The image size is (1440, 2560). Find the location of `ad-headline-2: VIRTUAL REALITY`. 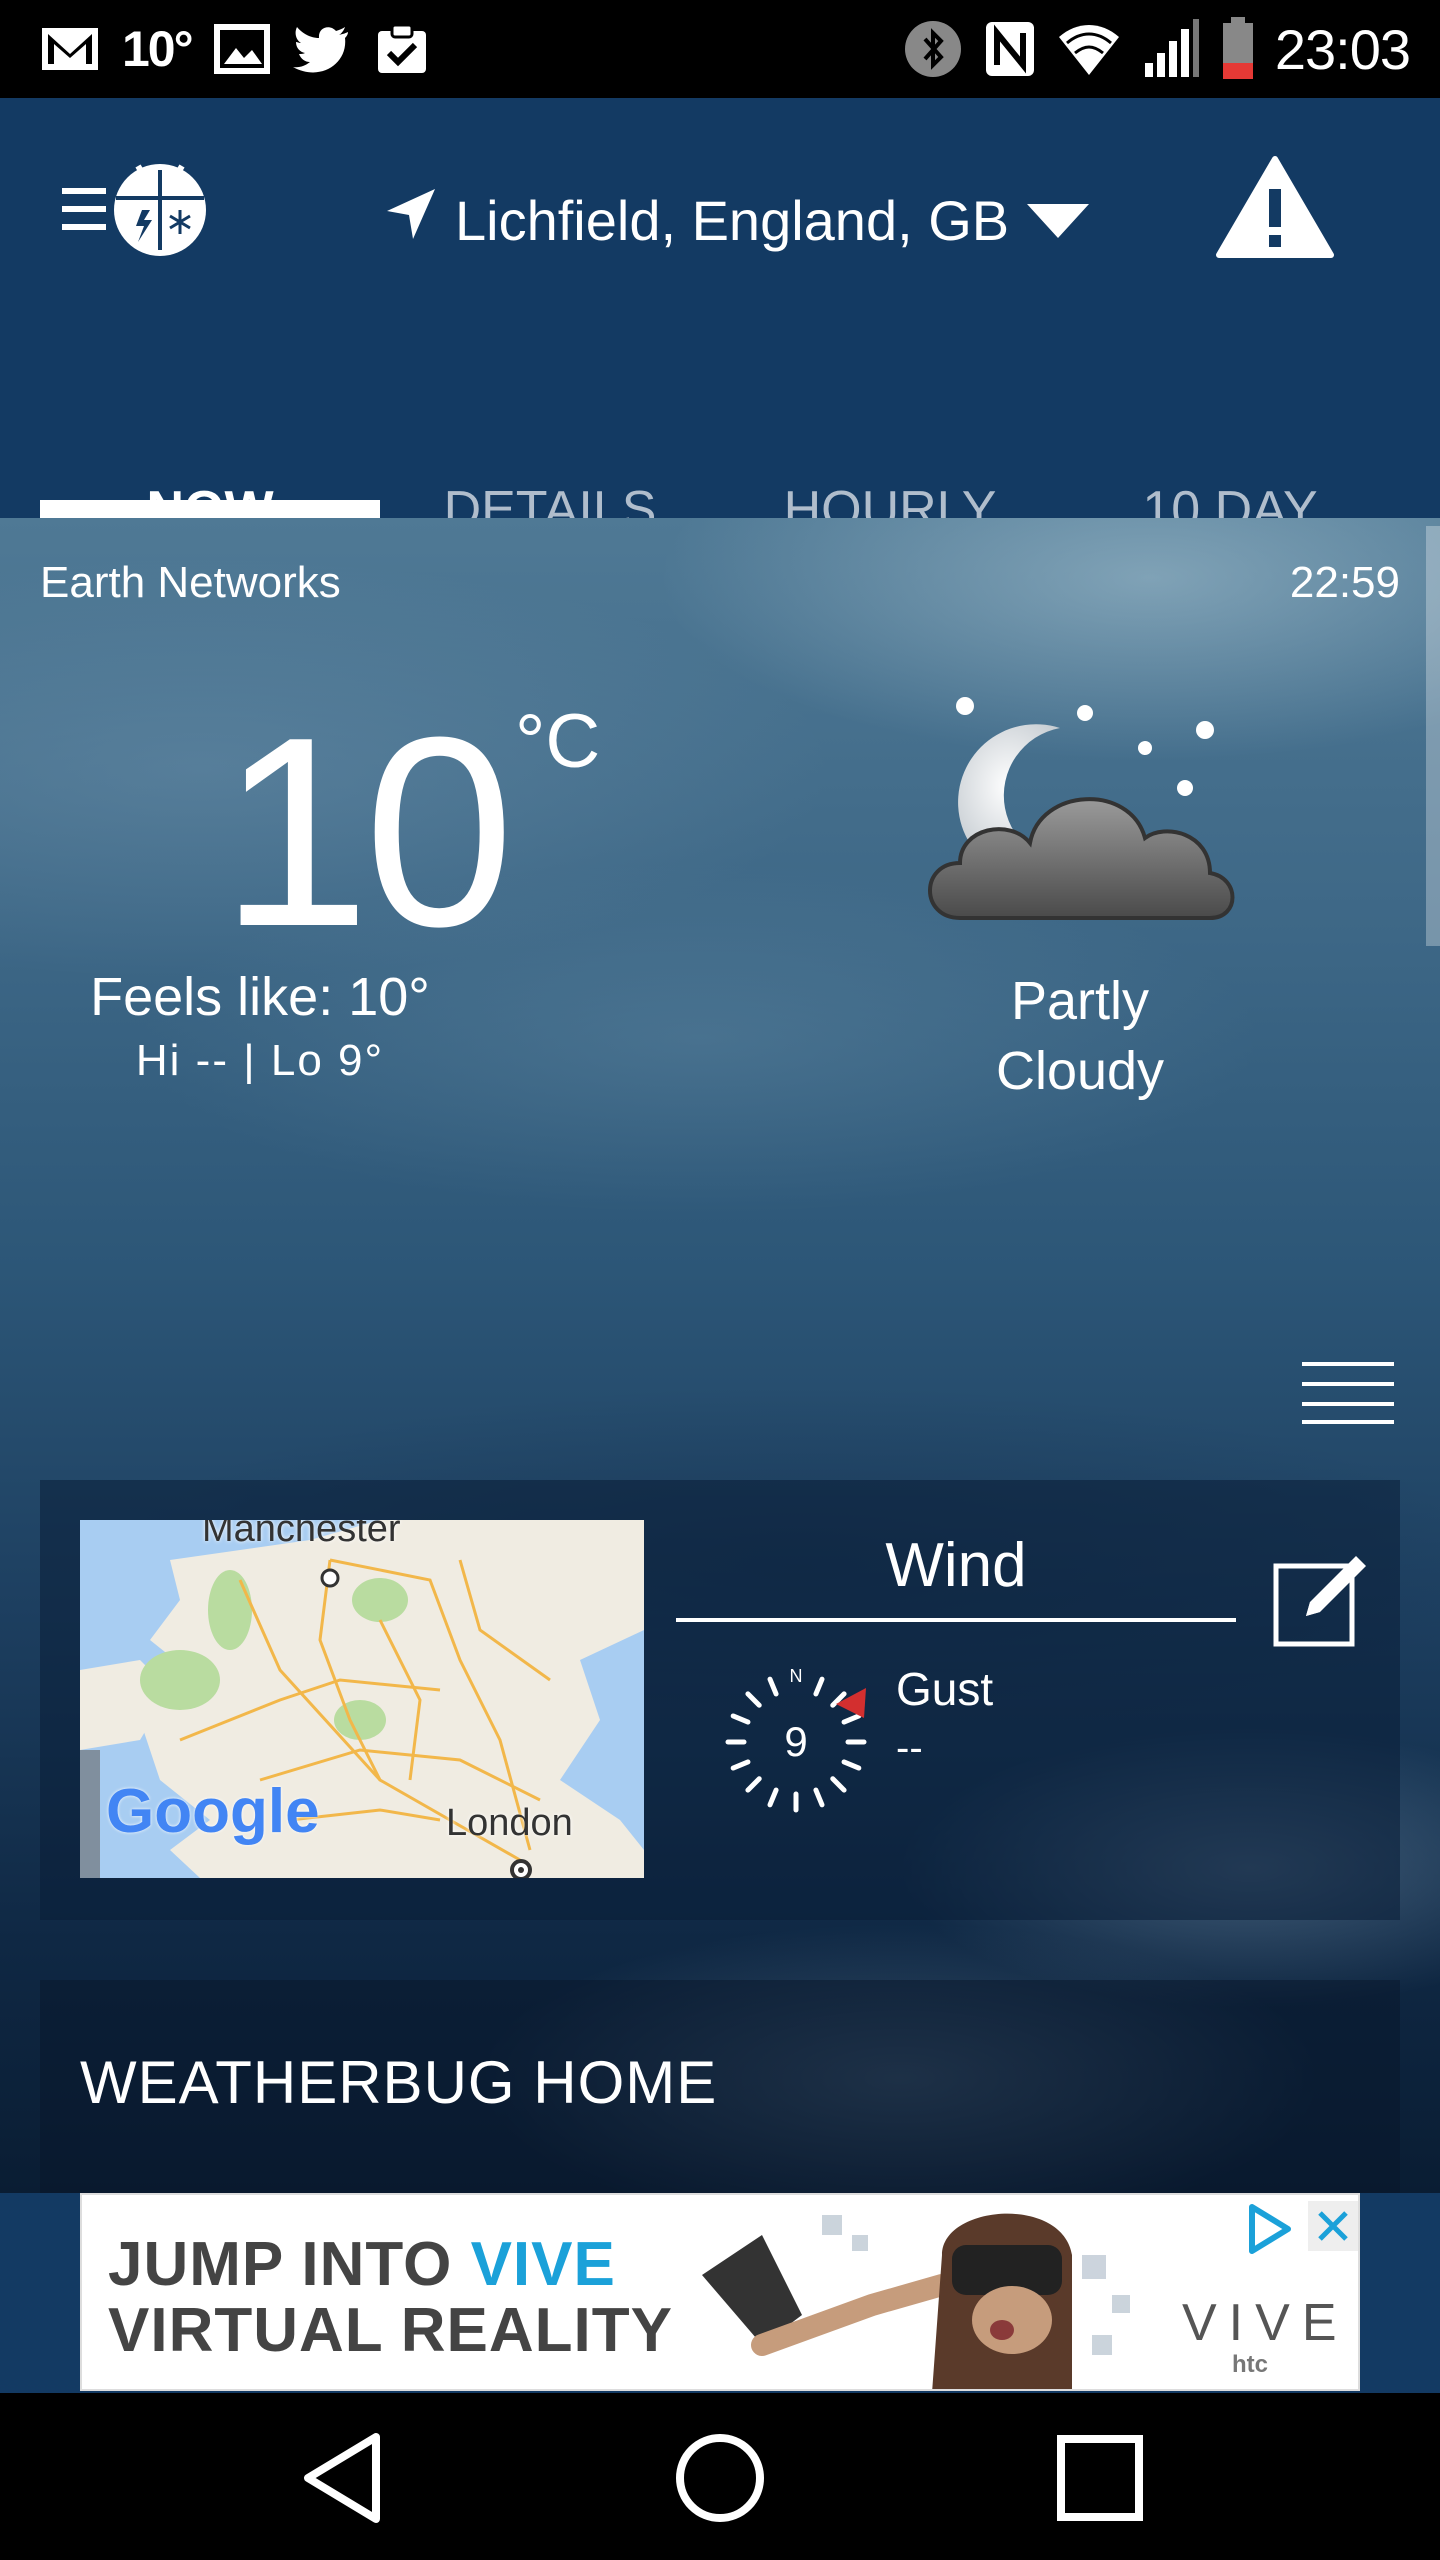

ad-headline-2: VIRTUAL REALITY is located at coordinates (390, 2330).